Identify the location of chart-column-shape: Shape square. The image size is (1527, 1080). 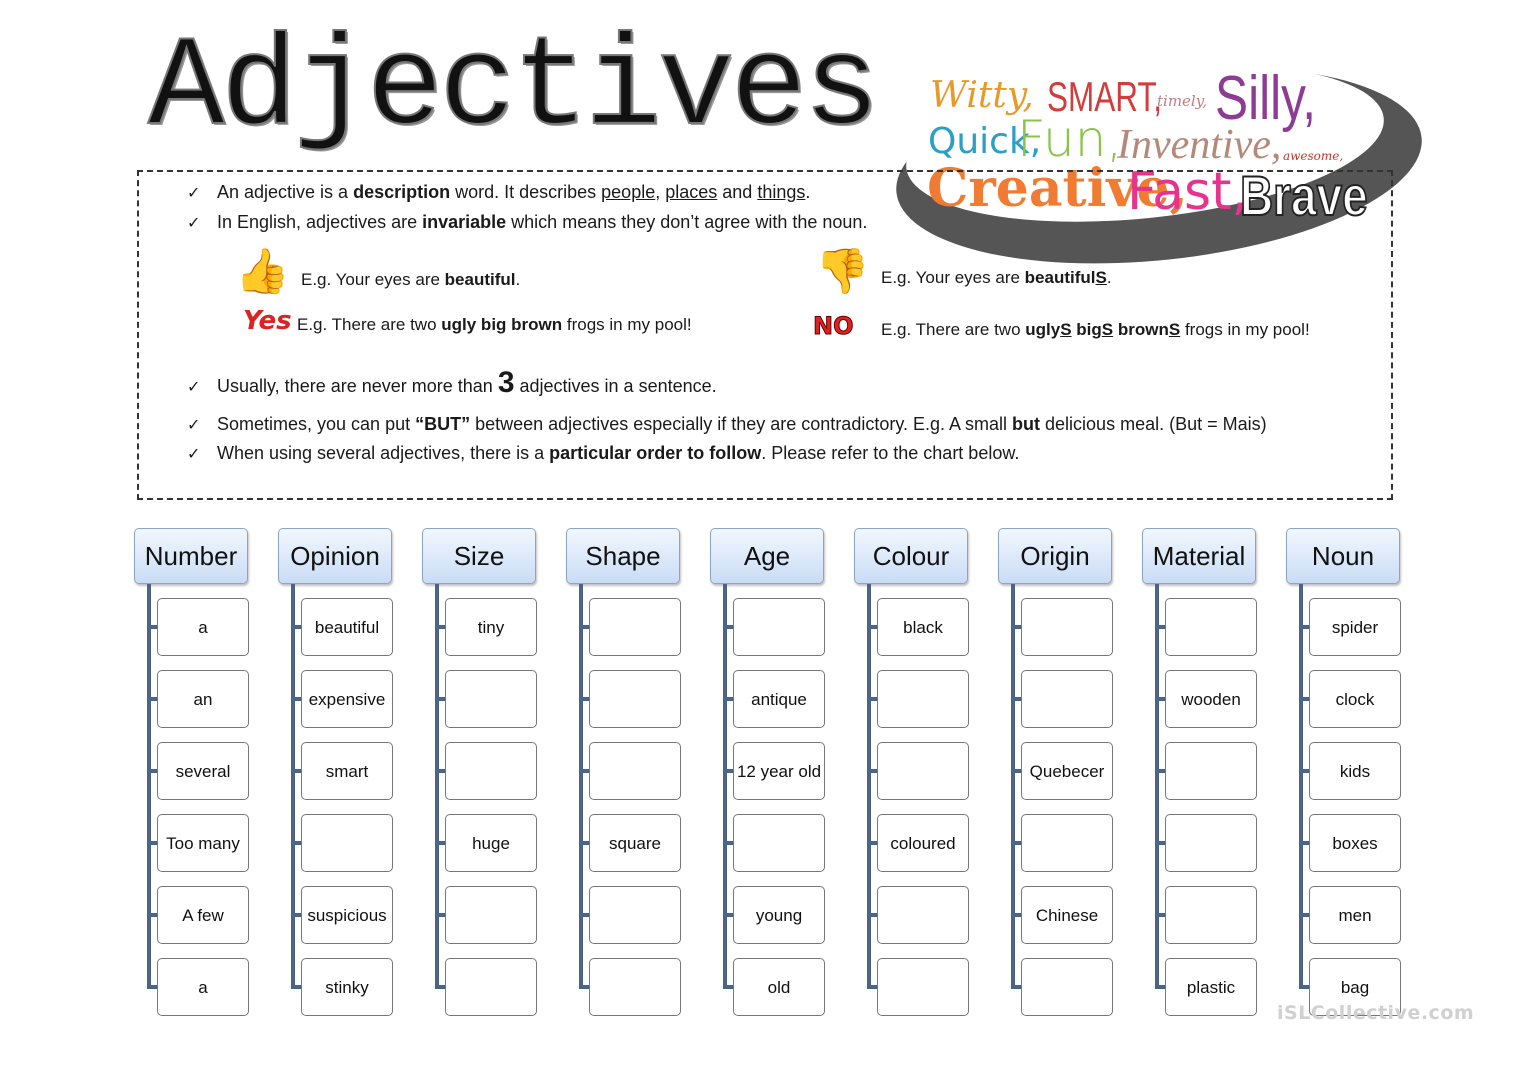
(638, 773).